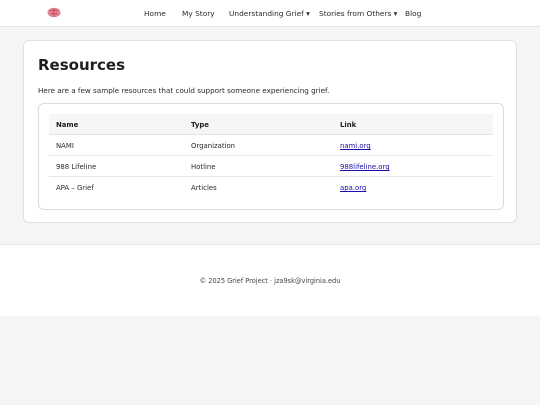 Image resolution: width=540 pixels, height=405 pixels. Describe the element at coordinates (353, 188) in the screenshot. I see `resource-link: apa.org` at that location.